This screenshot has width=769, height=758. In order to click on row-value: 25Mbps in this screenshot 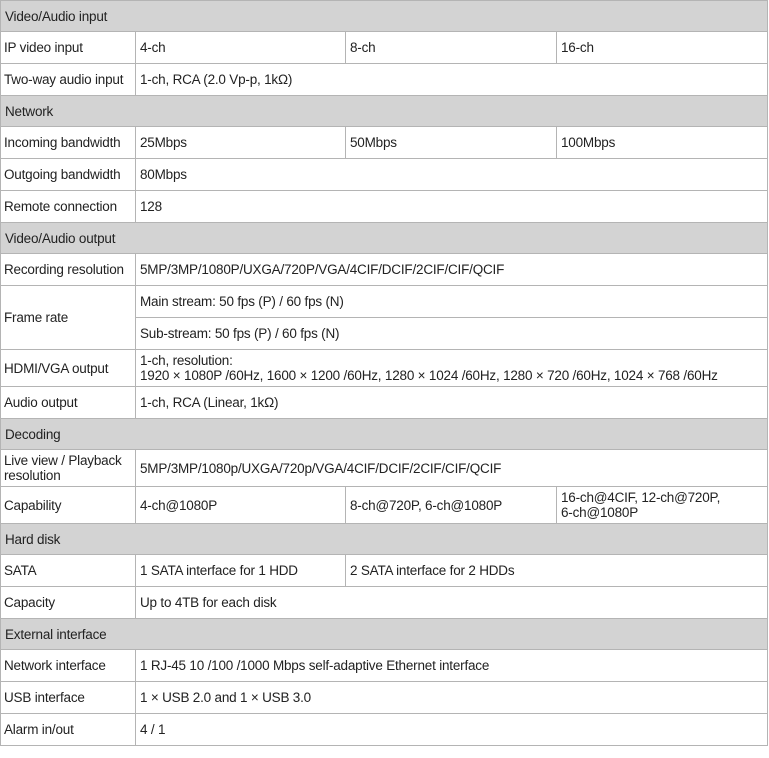, I will do `click(240, 142)`.